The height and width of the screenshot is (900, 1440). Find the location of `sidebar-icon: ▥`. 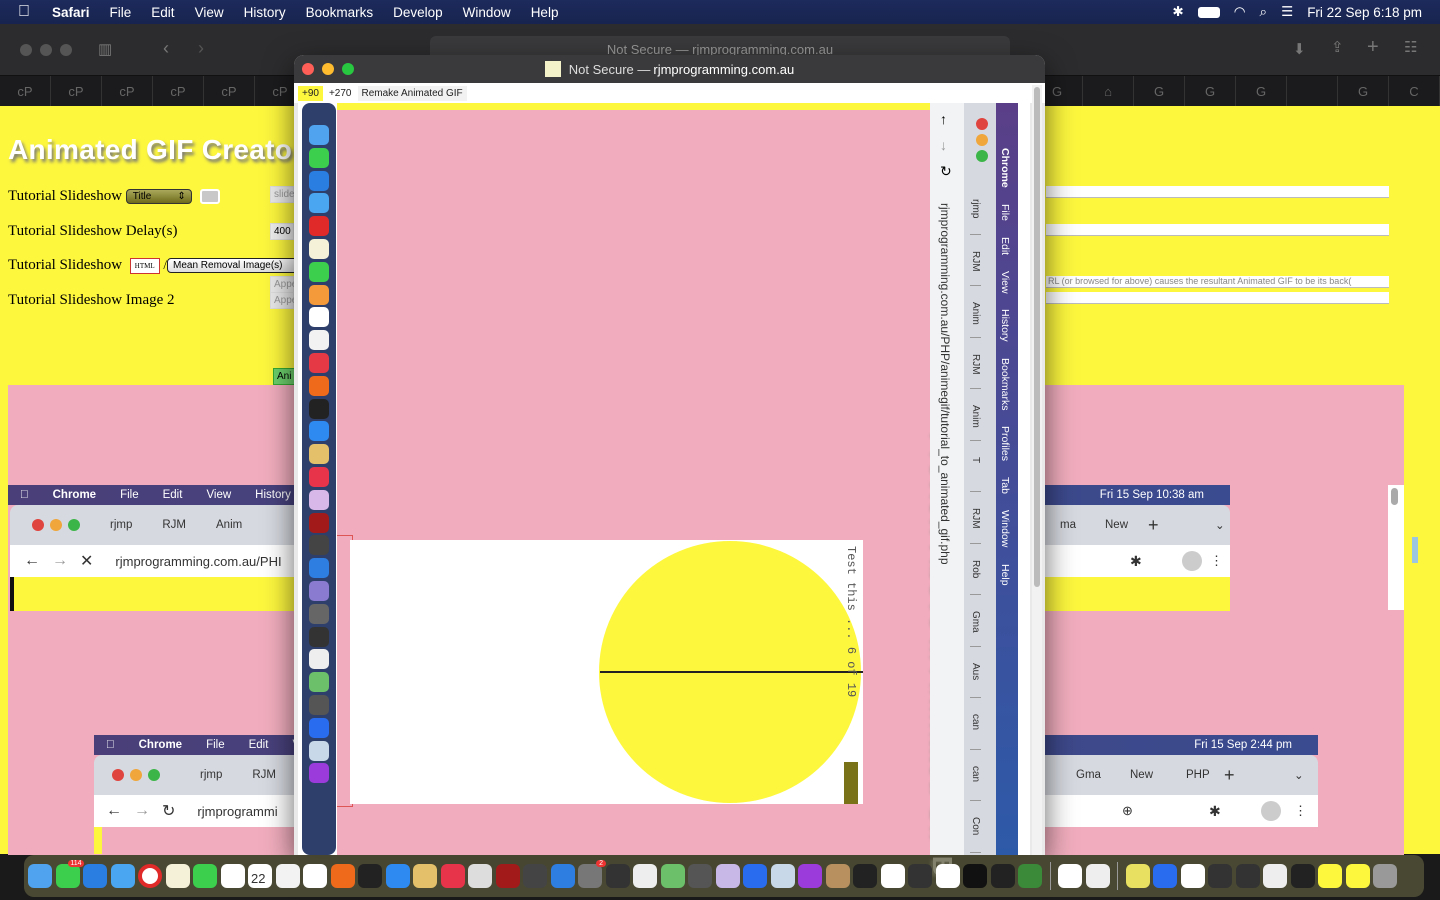

sidebar-icon: ▥ is located at coordinates (105, 49).